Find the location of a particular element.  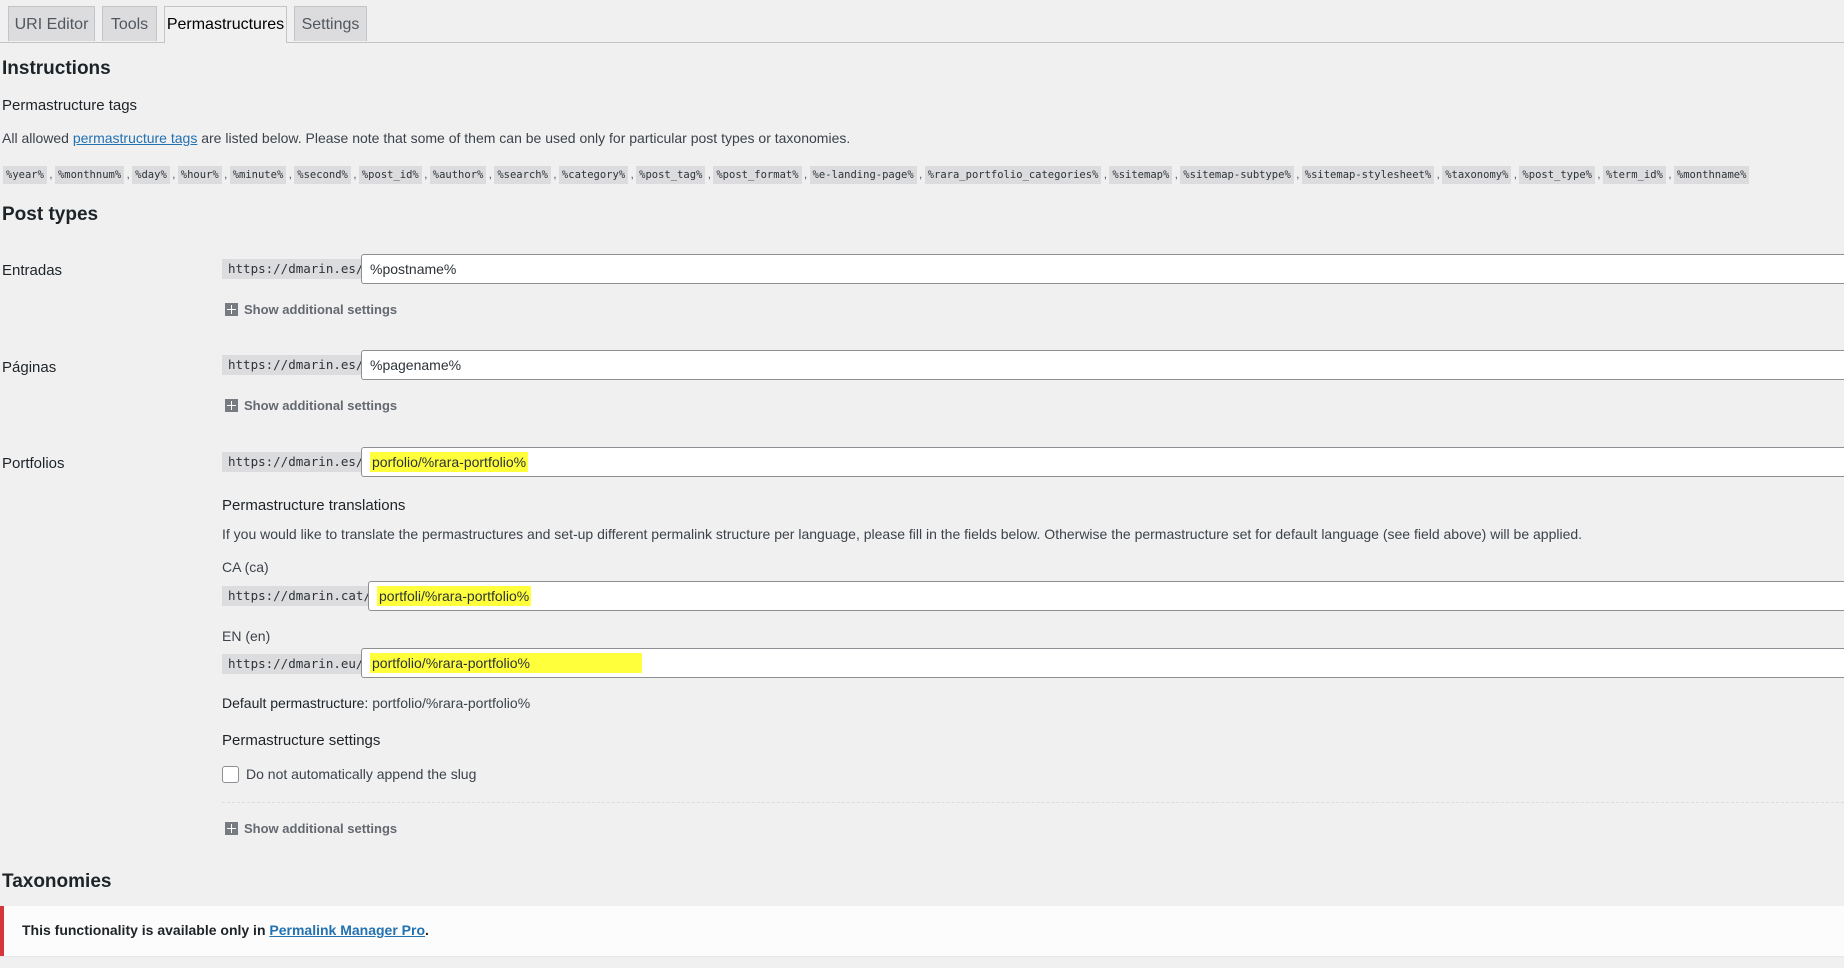

divider is located at coordinates (1033, 802).